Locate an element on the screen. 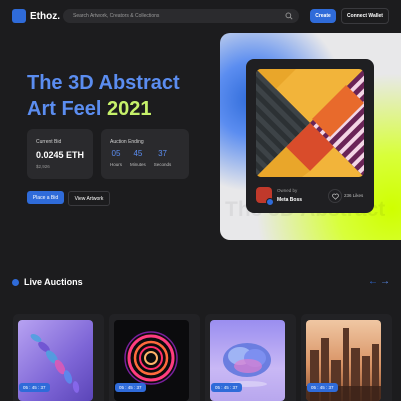 This screenshot has width=401, height=401. owner-name: Meta Boss is located at coordinates (289, 200).